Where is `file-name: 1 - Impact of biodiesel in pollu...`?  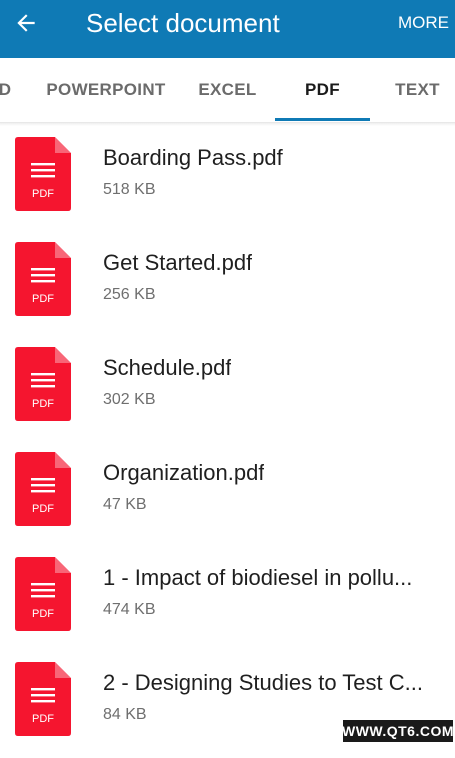
file-name: 1 - Impact of biodiesel in pollu... is located at coordinates (258, 577).